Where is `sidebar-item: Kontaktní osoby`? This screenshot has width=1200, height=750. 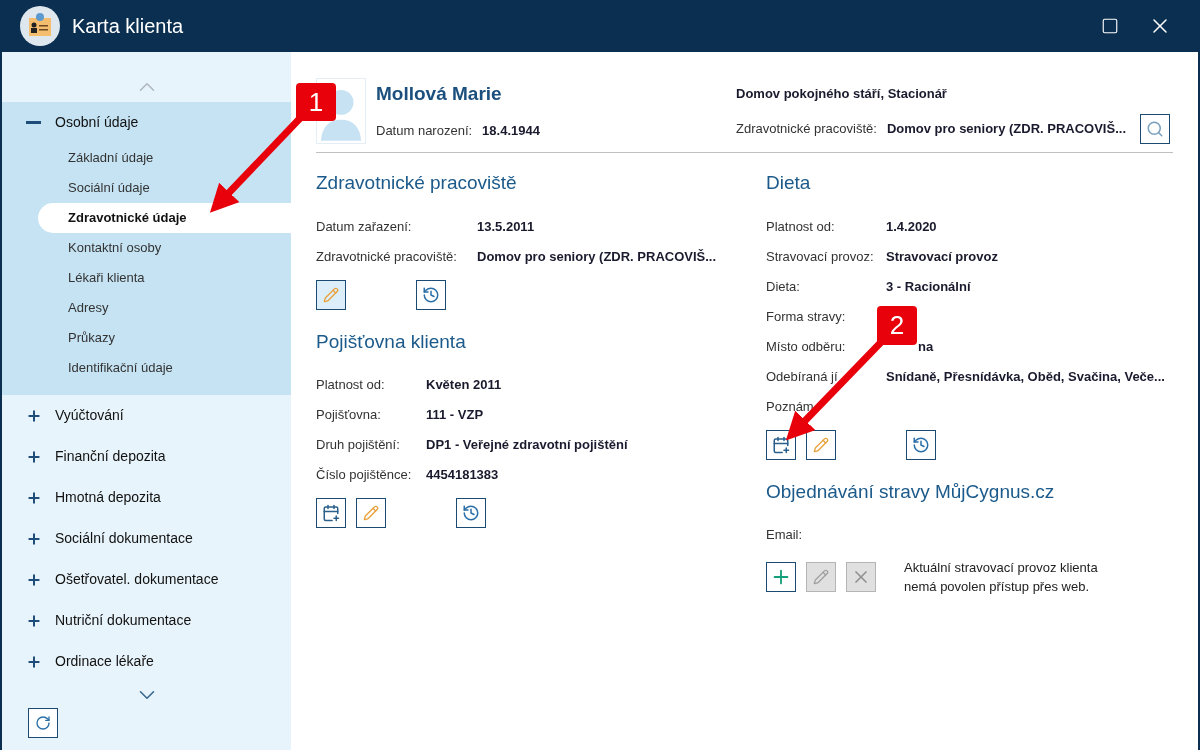 sidebar-item: Kontaktní osoby is located at coordinates (164, 248).